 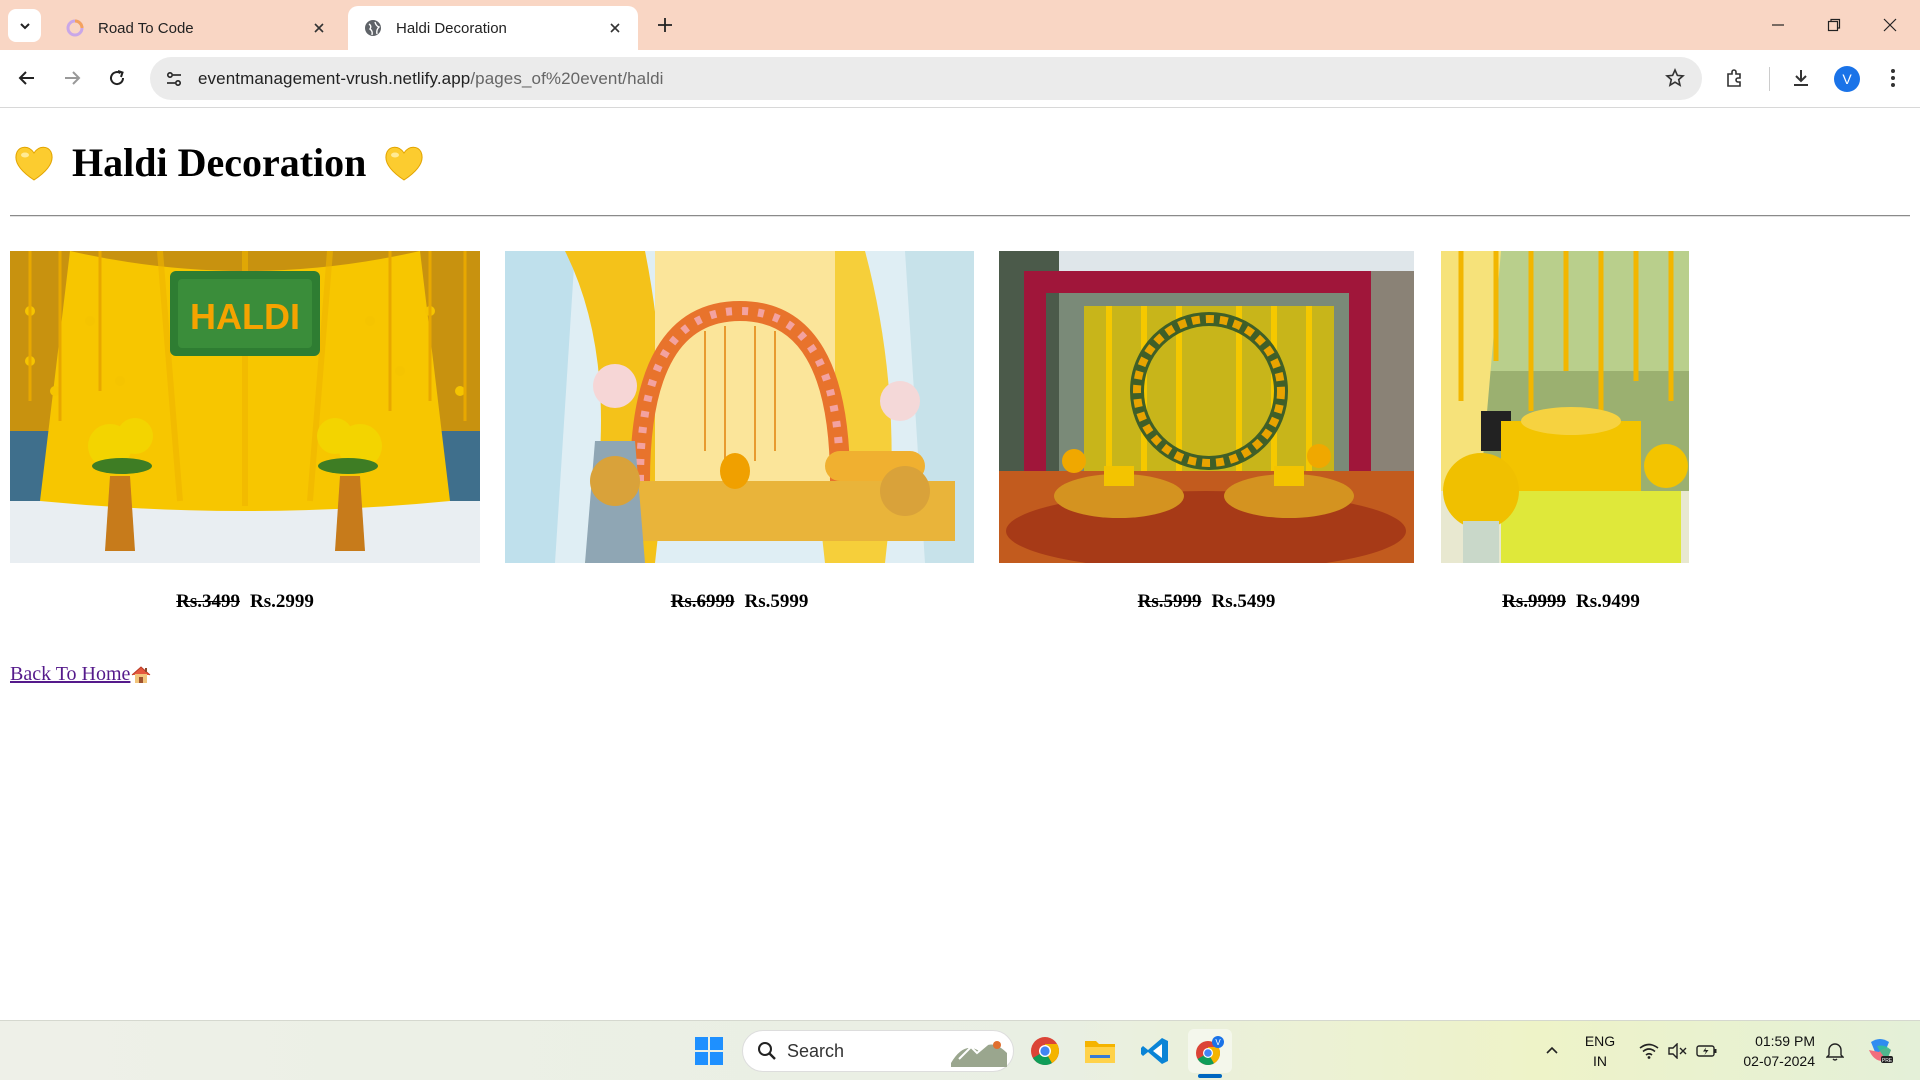 I want to click on chrome-profile-icon: V, so click(x=1210, y=1051).